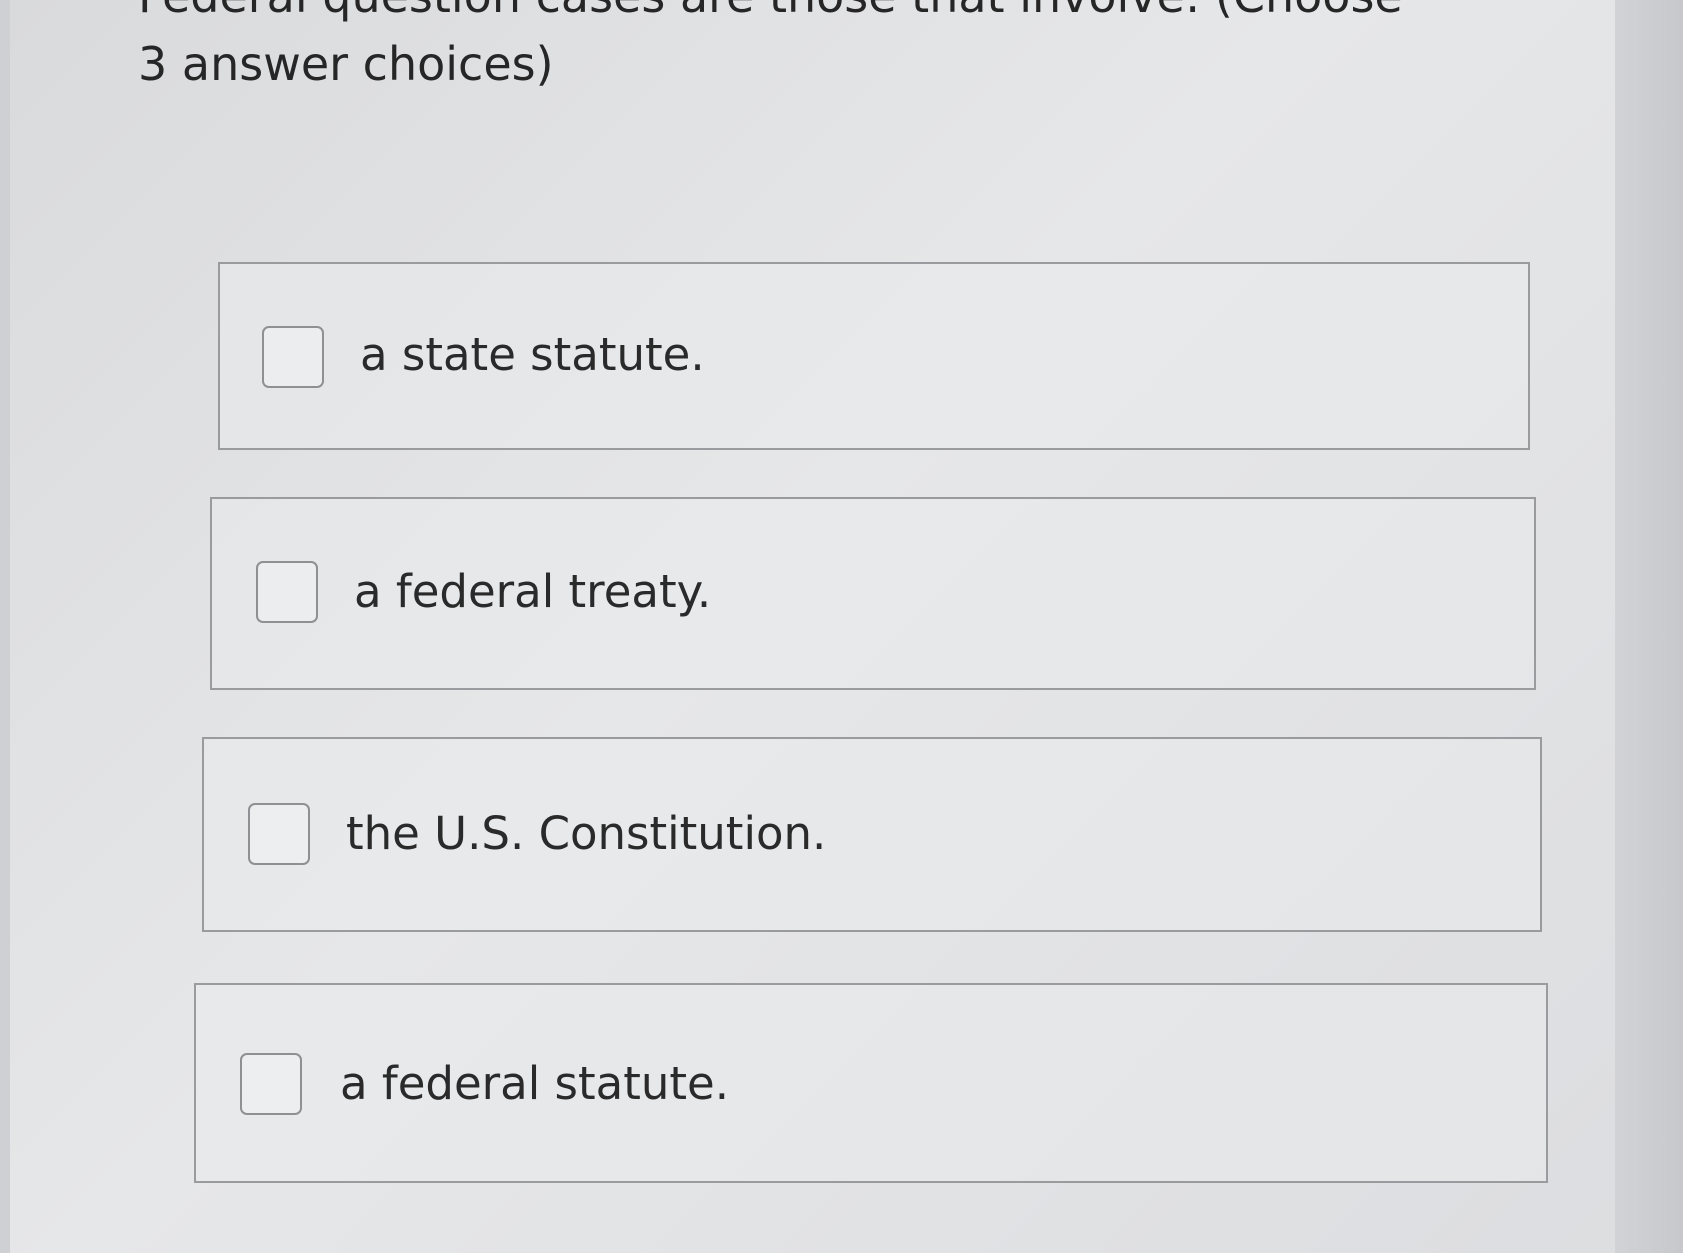  What do you see at coordinates (873, 593) in the screenshot?
I see `answer-option-federal-treaty: a federal treaty.` at bounding box center [873, 593].